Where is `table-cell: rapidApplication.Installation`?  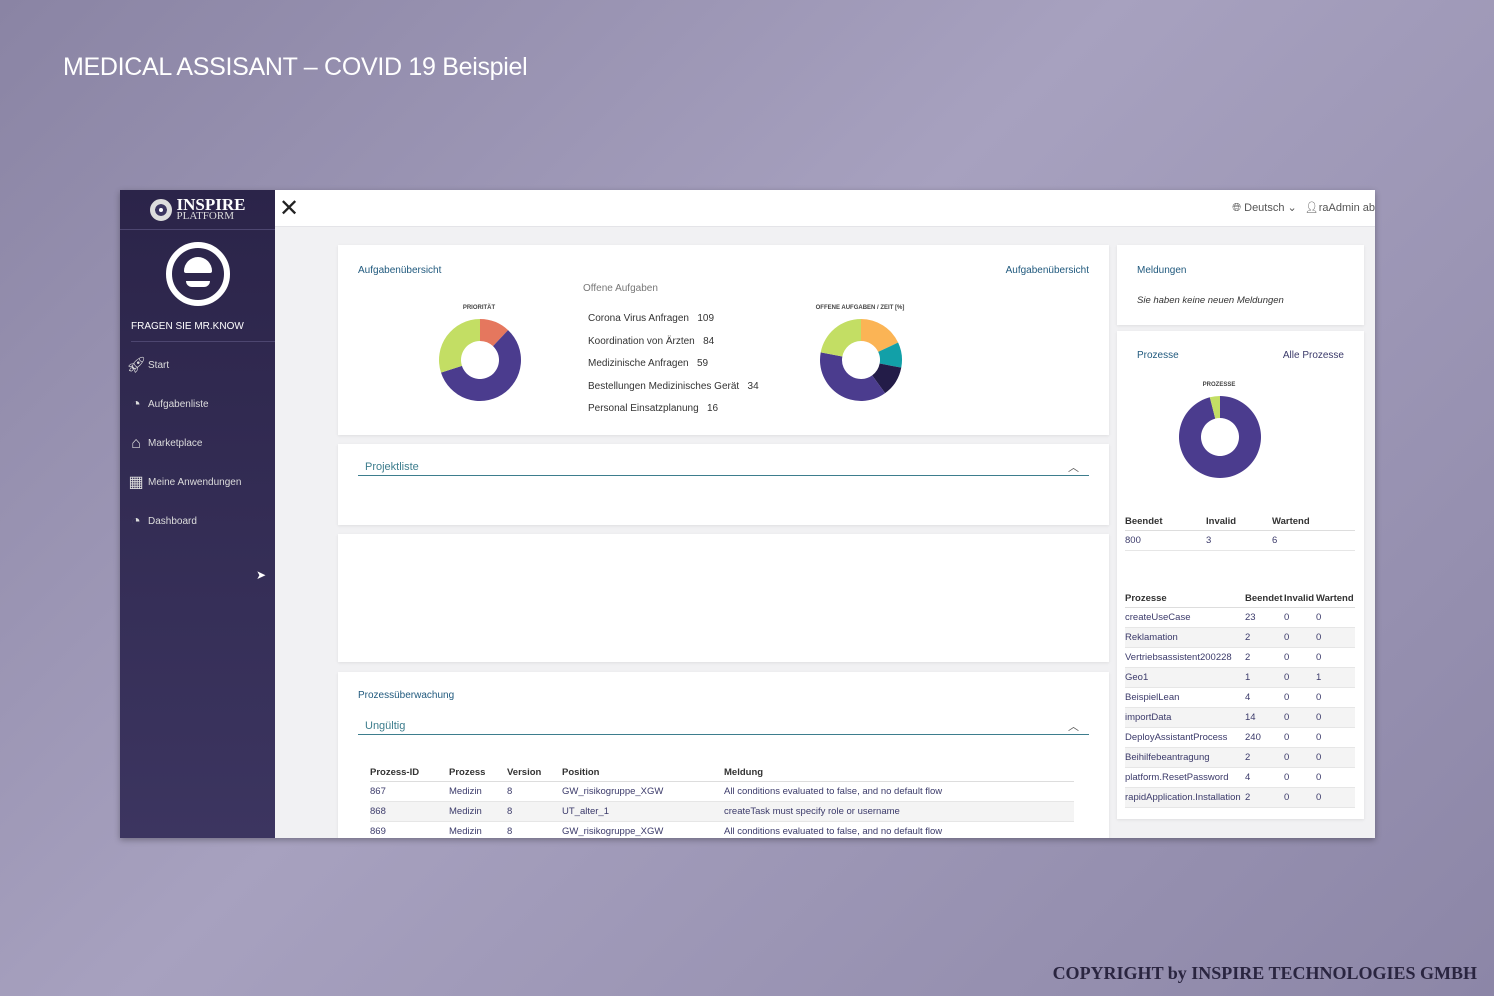
table-cell: rapidApplication.Installation is located at coordinates (1185, 797).